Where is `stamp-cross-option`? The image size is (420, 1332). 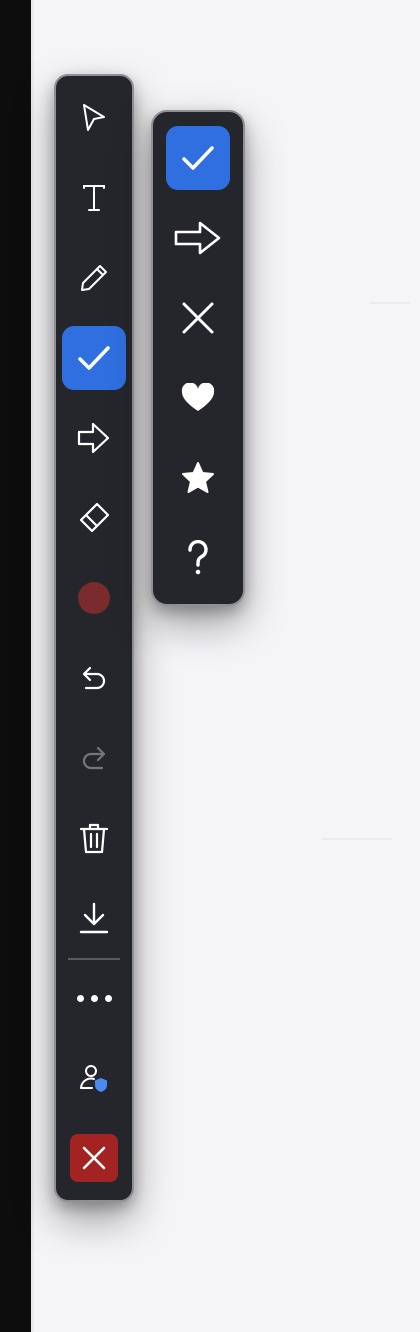
stamp-cross-option is located at coordinates (198, 318).